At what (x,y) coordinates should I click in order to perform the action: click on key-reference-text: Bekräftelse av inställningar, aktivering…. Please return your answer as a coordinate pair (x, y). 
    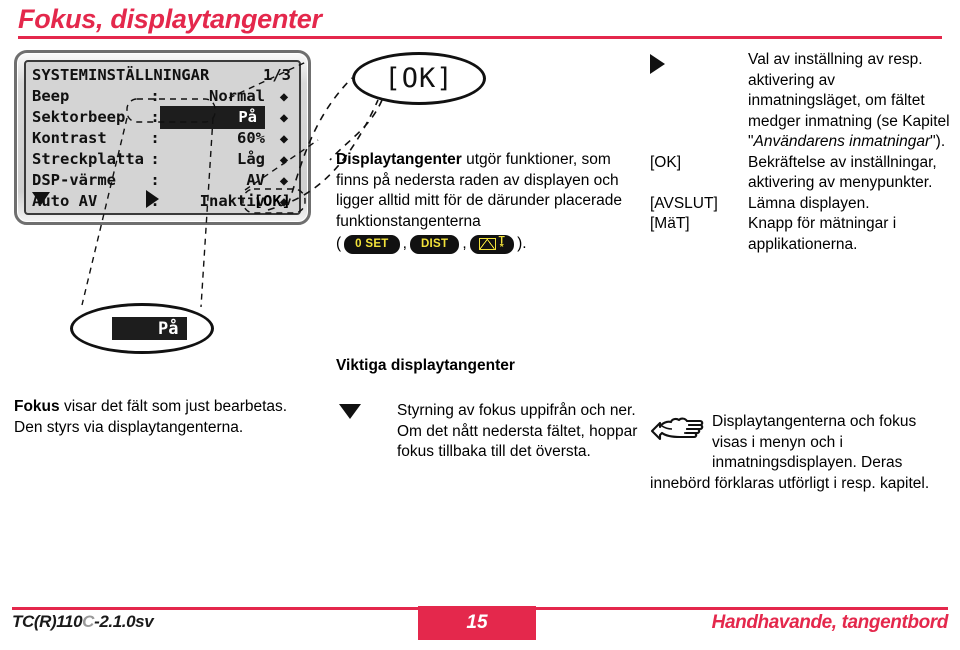
    Looking at the image, I should click on (842, 172).